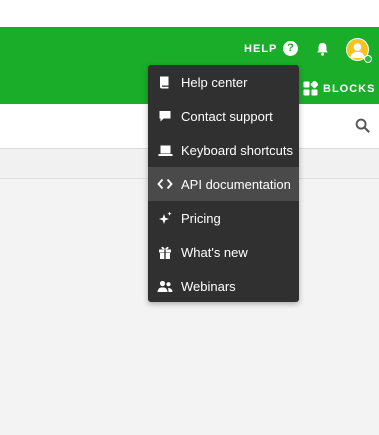 The width and height of the screenshot is (379, 435). What do you see at coordinates (165, 150) in the screenshot?
I see `laptop-icon` at bounding box center [165, 150].